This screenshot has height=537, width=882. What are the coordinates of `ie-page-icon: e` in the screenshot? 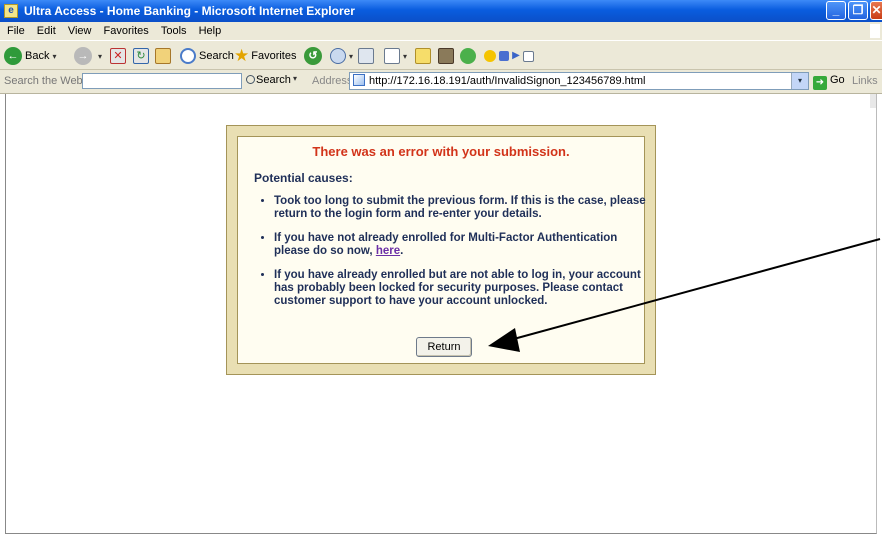 It's located at (11, 11).